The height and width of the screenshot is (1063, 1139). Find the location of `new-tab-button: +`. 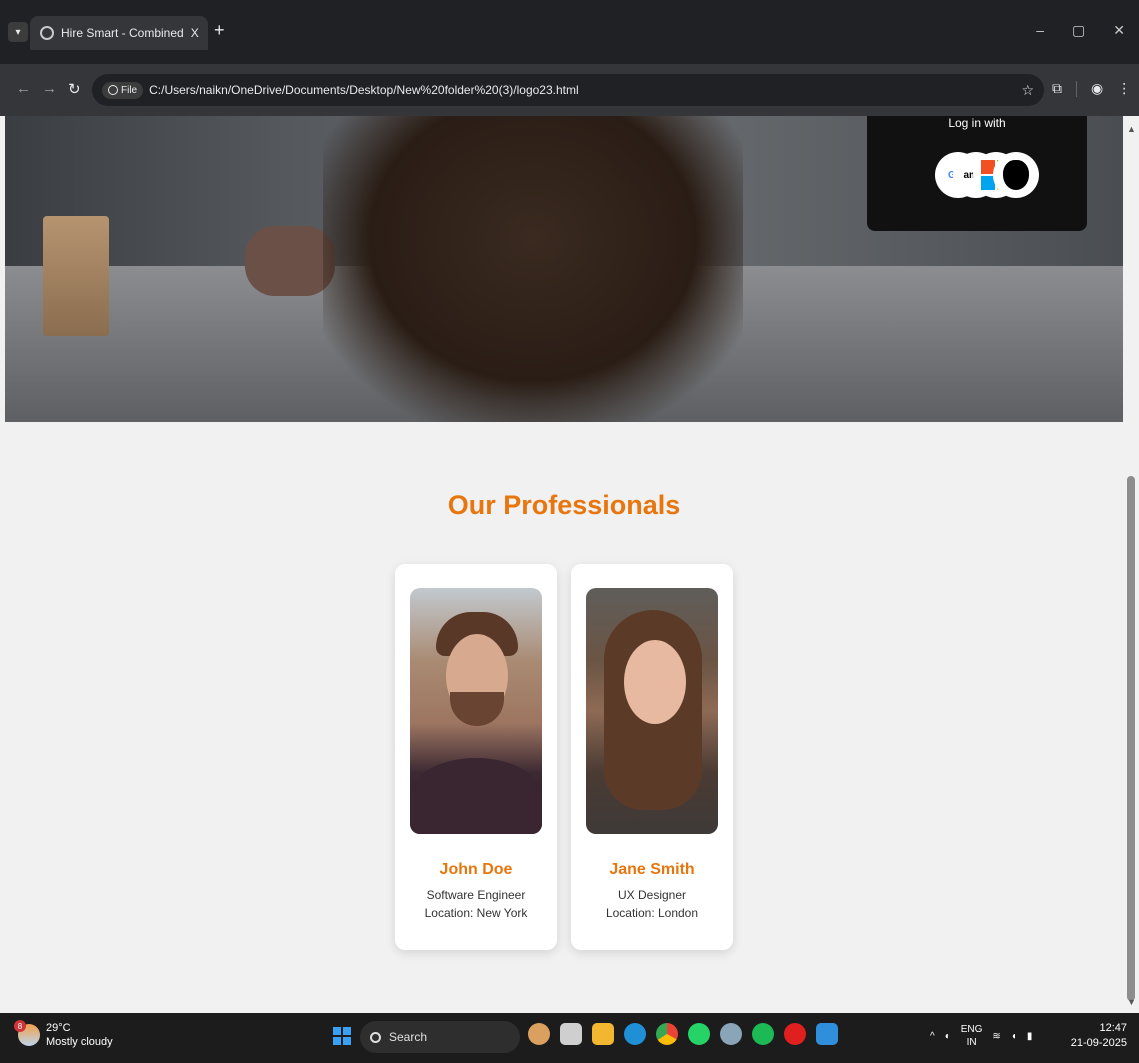

new-tab-button: + is located at coordinates (219, 30).